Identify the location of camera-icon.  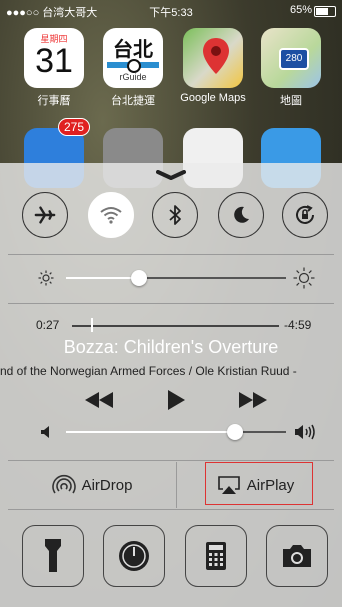
(297, 556).